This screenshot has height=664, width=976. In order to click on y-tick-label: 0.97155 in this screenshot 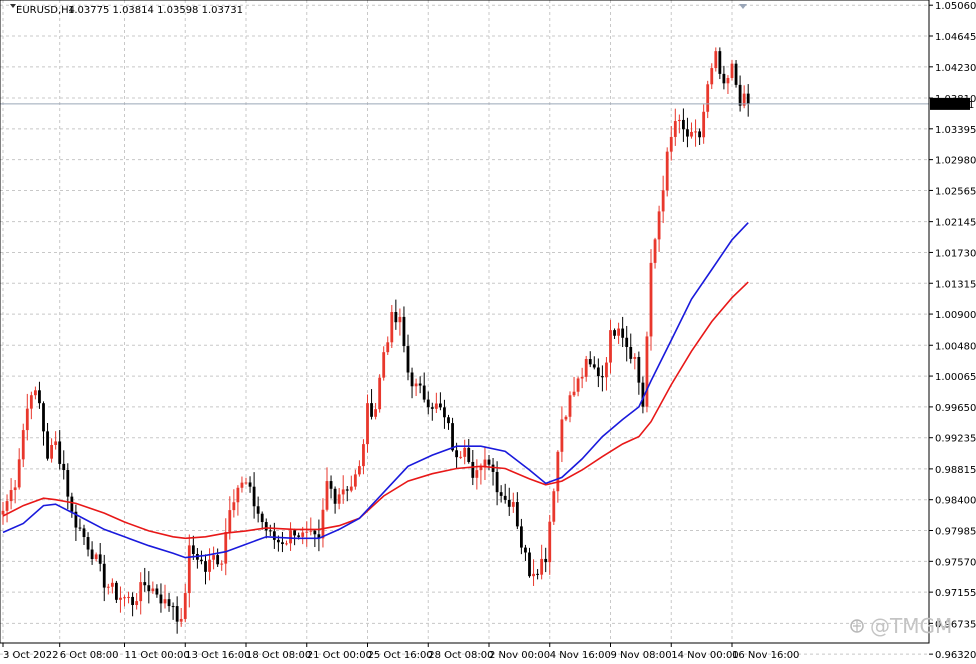, I will do `click(955, 593)`.